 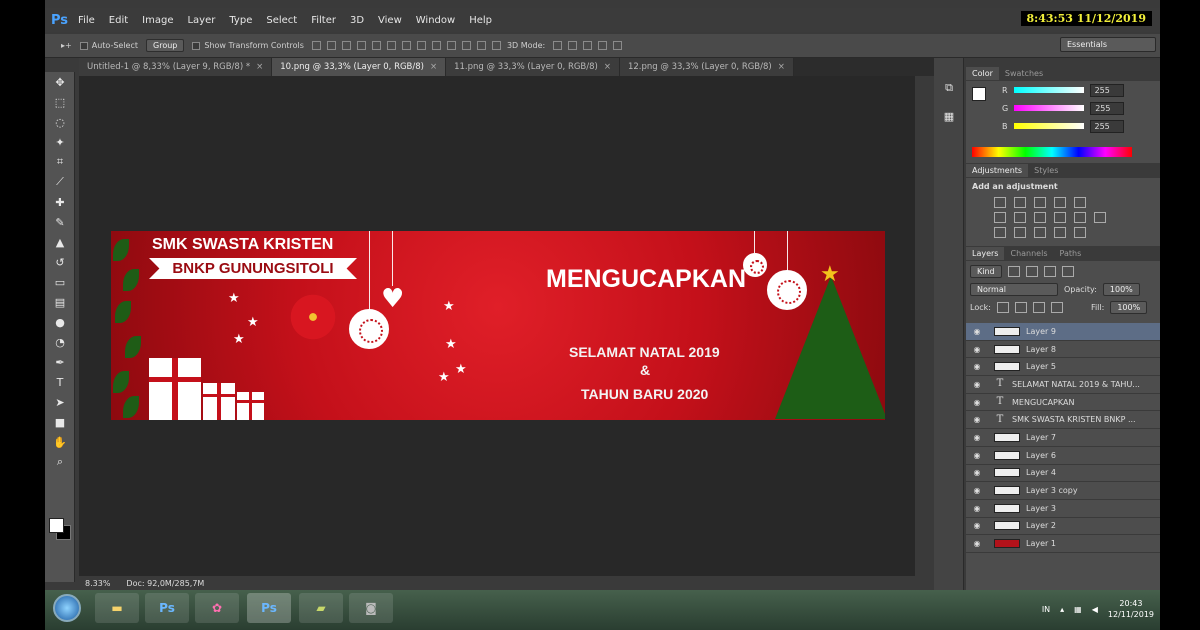 What do you see at coordinates (1121, 289) in the screenshot?
I see `opacity-field: 100%` at bounding box center [1121, 289].